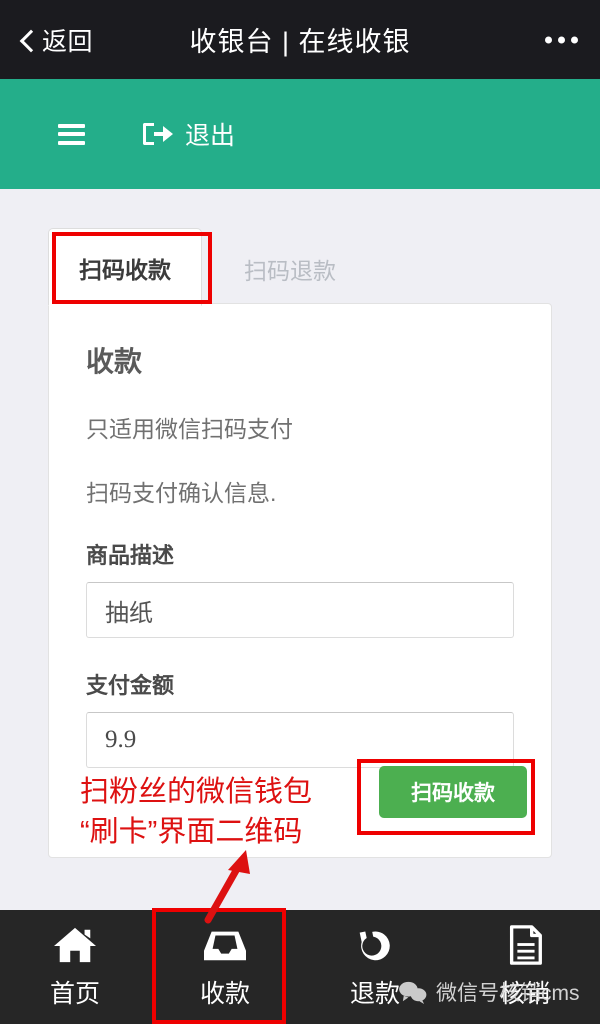 This screenshot has height=1024, width=600. Describe the element at coordinates (189, 429) in the screenshot. I see `card-desc-line1: 只适用微信扫码支付` at that location.